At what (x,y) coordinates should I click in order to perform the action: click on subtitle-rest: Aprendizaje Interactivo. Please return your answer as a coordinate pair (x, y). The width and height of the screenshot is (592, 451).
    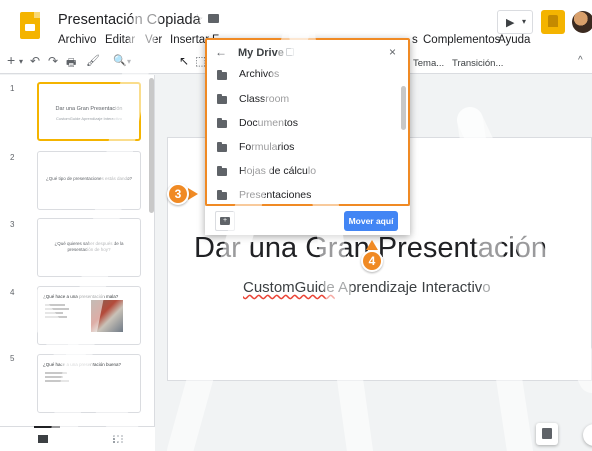
    Looking at the image, I should click on (412, 287).